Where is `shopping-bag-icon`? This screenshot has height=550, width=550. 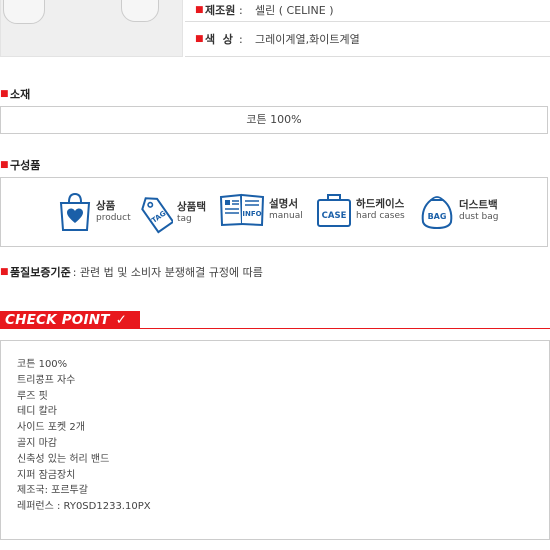 shopping-bag-icon is located at coordinates (75, 211).